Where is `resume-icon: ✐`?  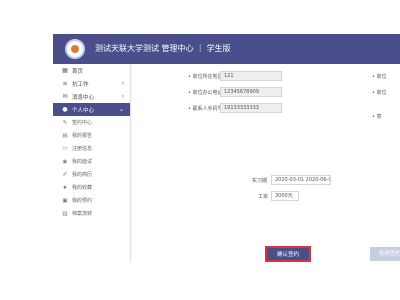 resume-icon: ✐ is located at coordinates (65, 174).